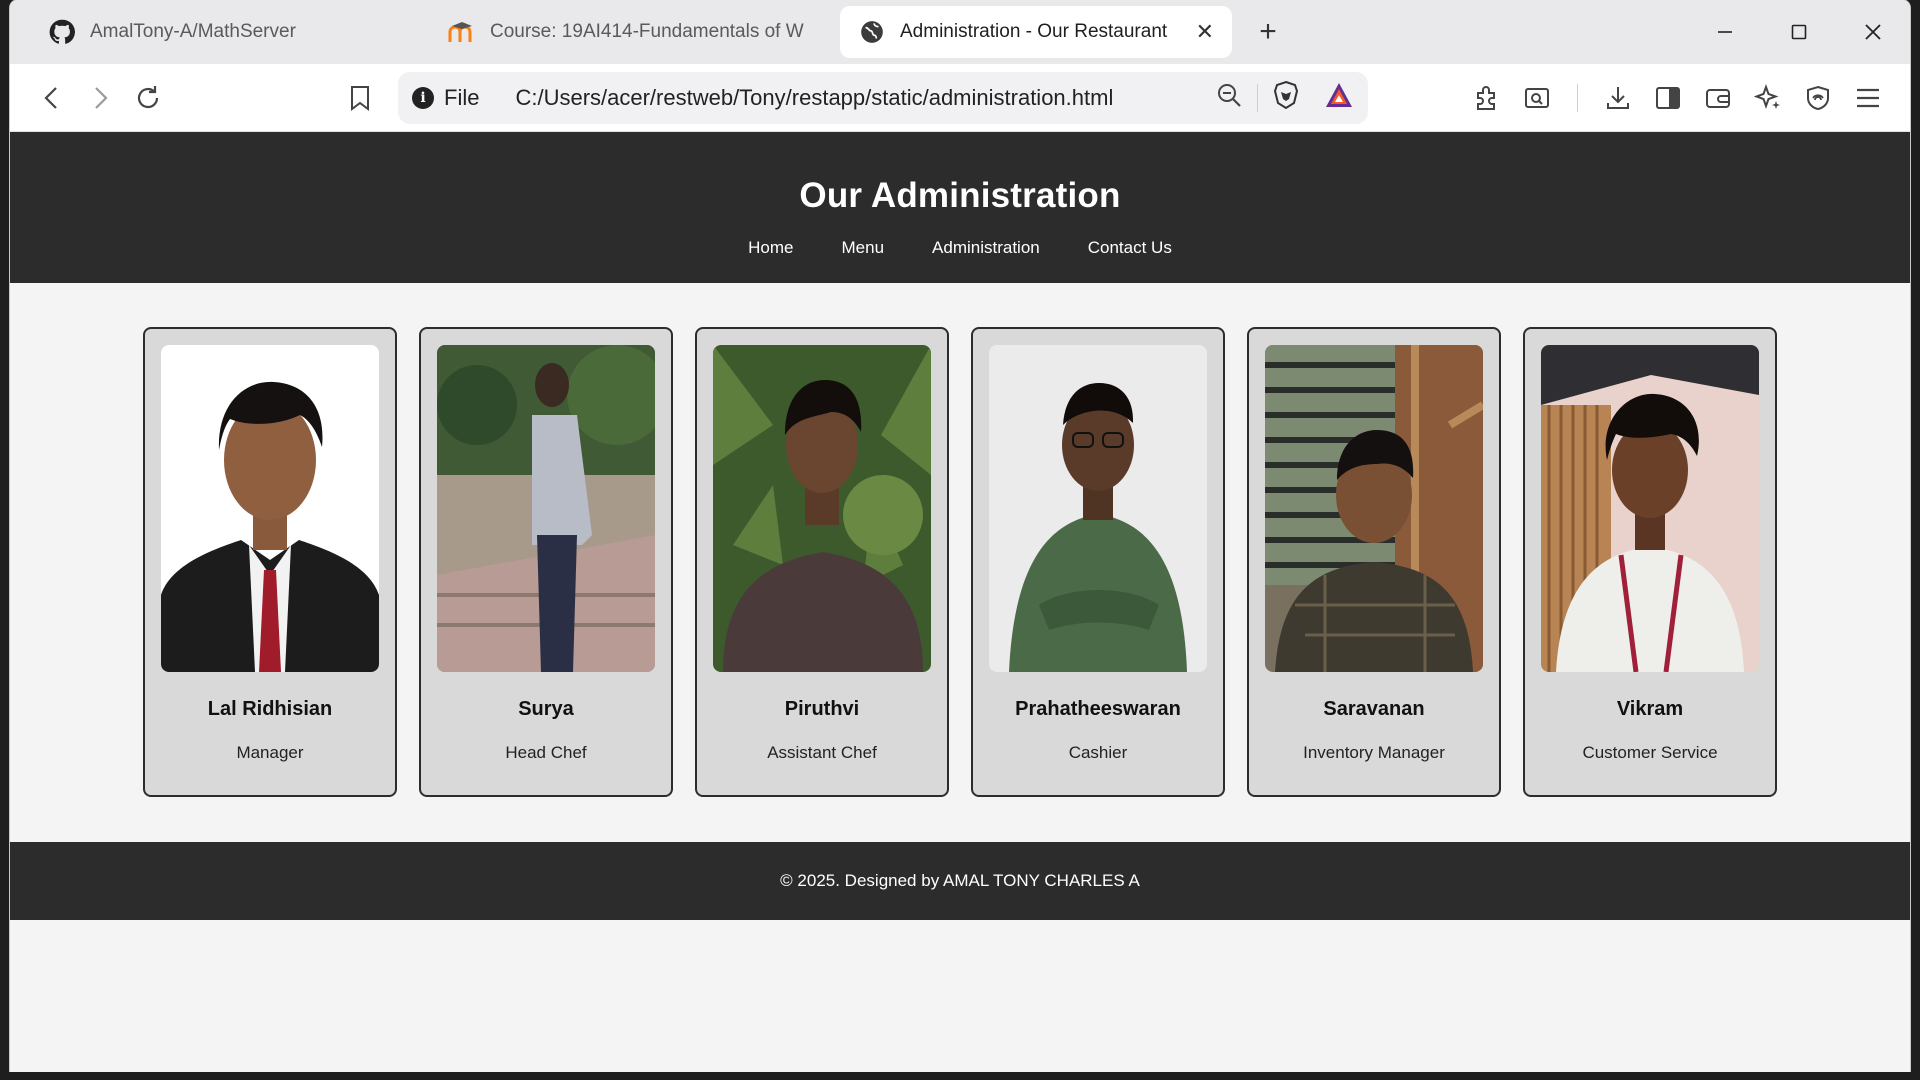 Image resolution: width=1920 pixels, height=1080 pixels. What do you see at coordinates (148, 98) in the screenshot?
I see `reload-icon` at bounding box center [148, 98].